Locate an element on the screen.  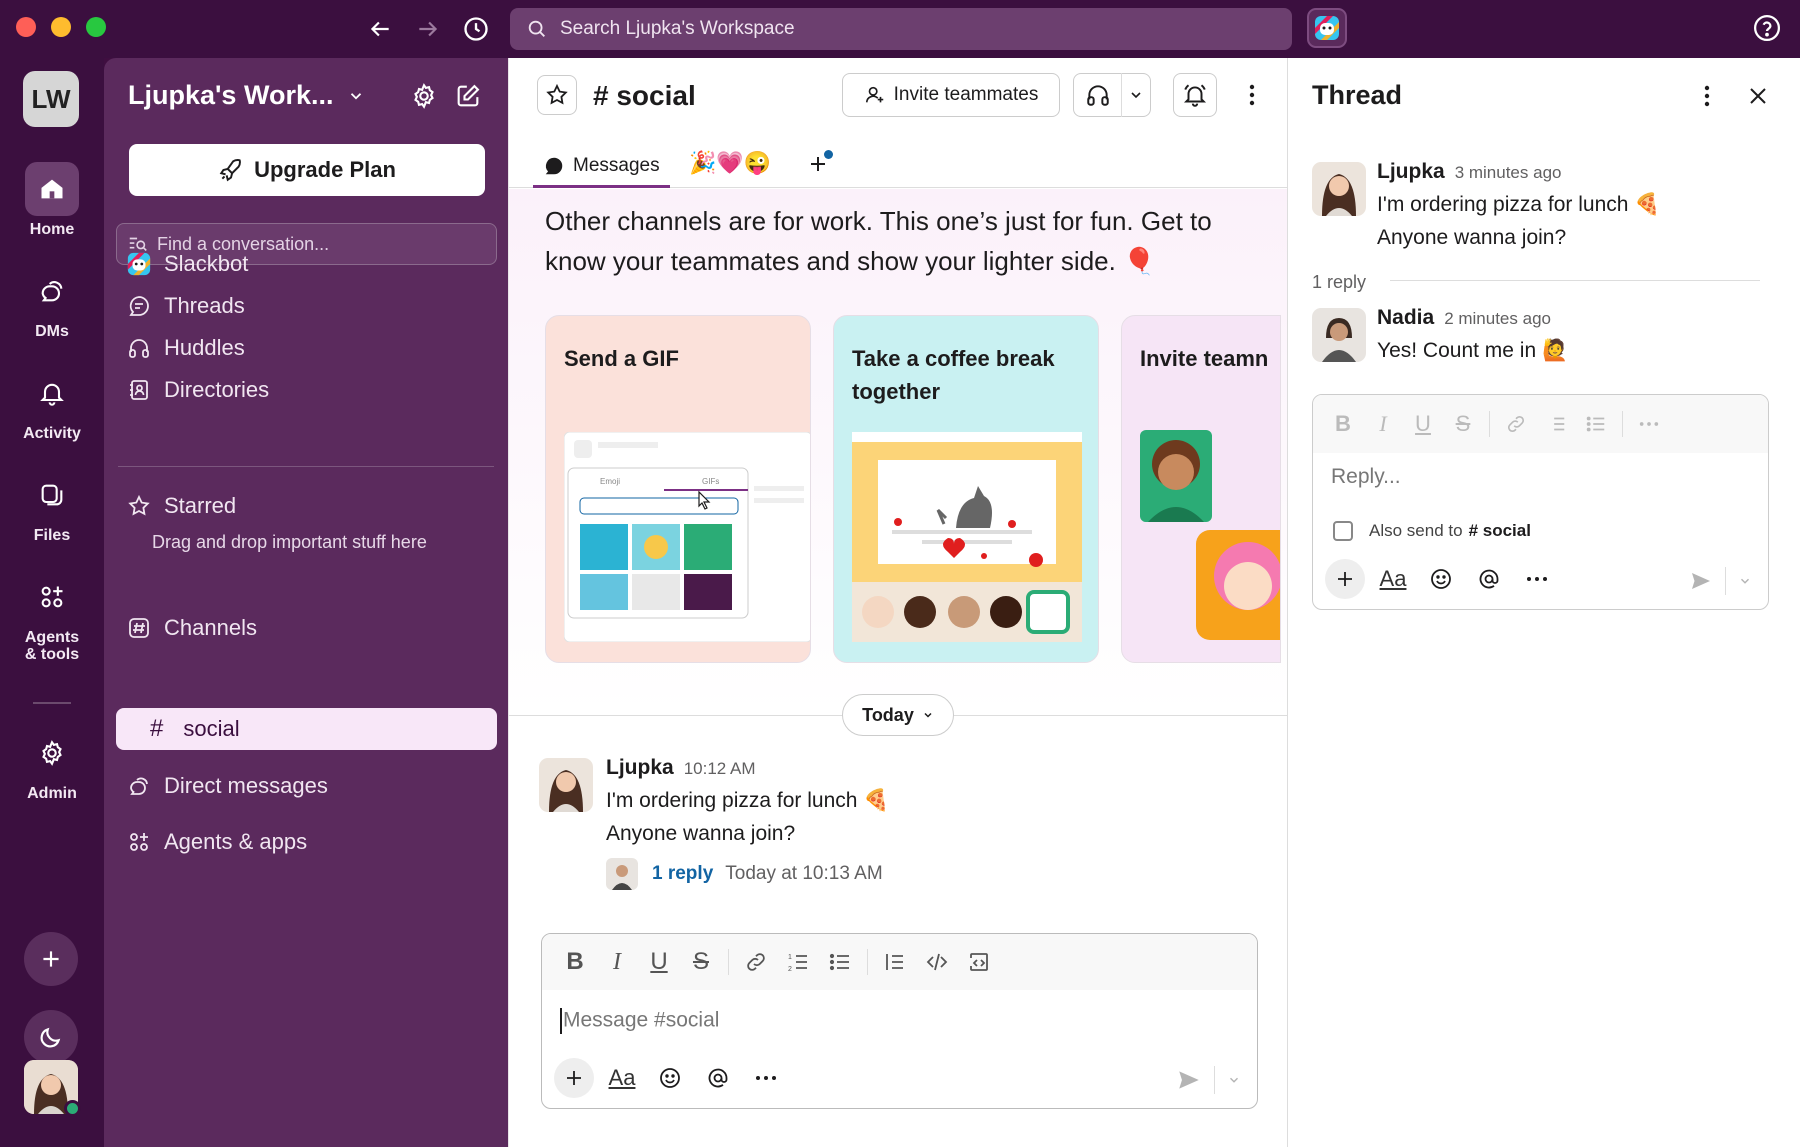
compose-button is located at coordinates (468, 96).